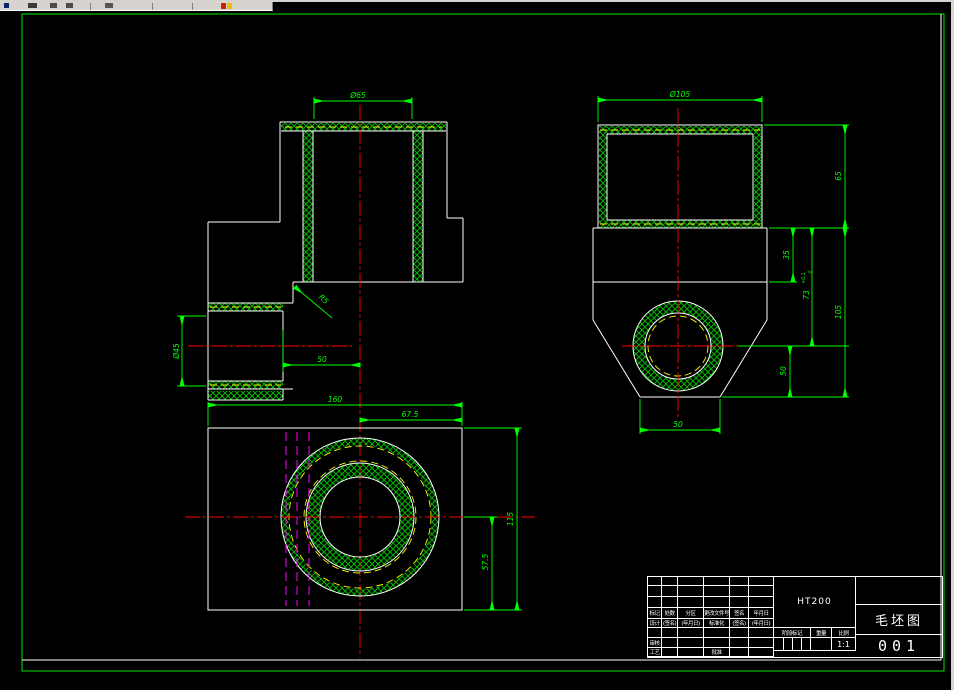 The height and width of the screenshot is (690, 954). I want to click on blank-outline-yellow, so click(680, 253).